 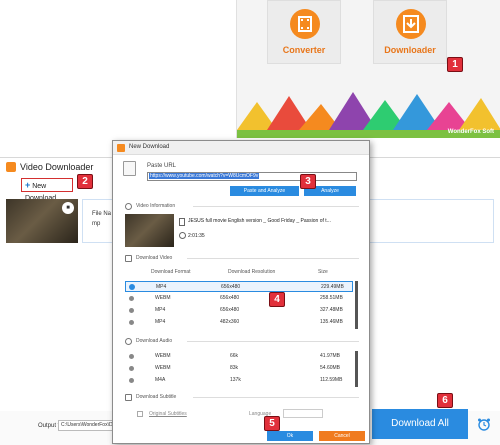 What do you see at coordinates (484, 424) in the screenshot?
I see `alarm-clock-icon` at bounding box center [484, 424].